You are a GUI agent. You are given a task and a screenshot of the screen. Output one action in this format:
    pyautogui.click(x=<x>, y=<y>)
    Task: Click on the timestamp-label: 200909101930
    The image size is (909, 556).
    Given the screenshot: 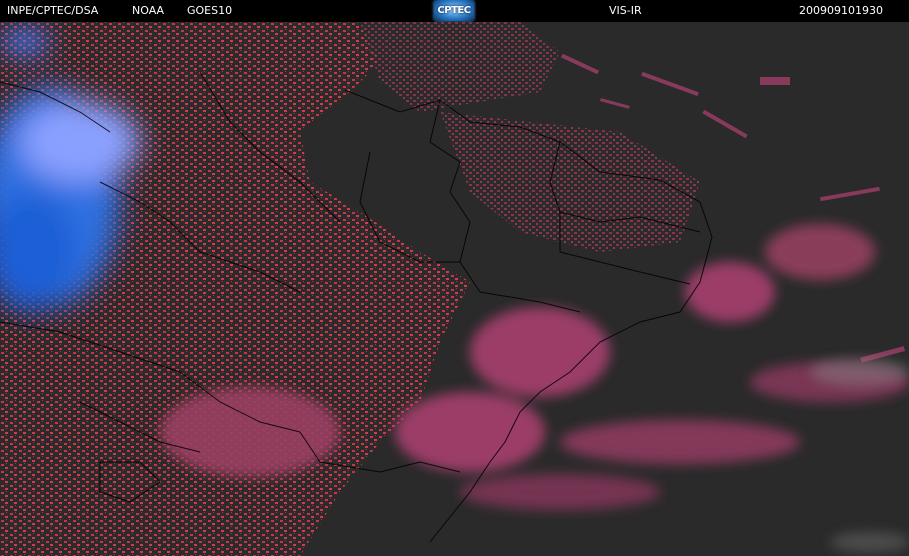 What is the action you would take?
    pyautogui.click(x=841, y=10)
    